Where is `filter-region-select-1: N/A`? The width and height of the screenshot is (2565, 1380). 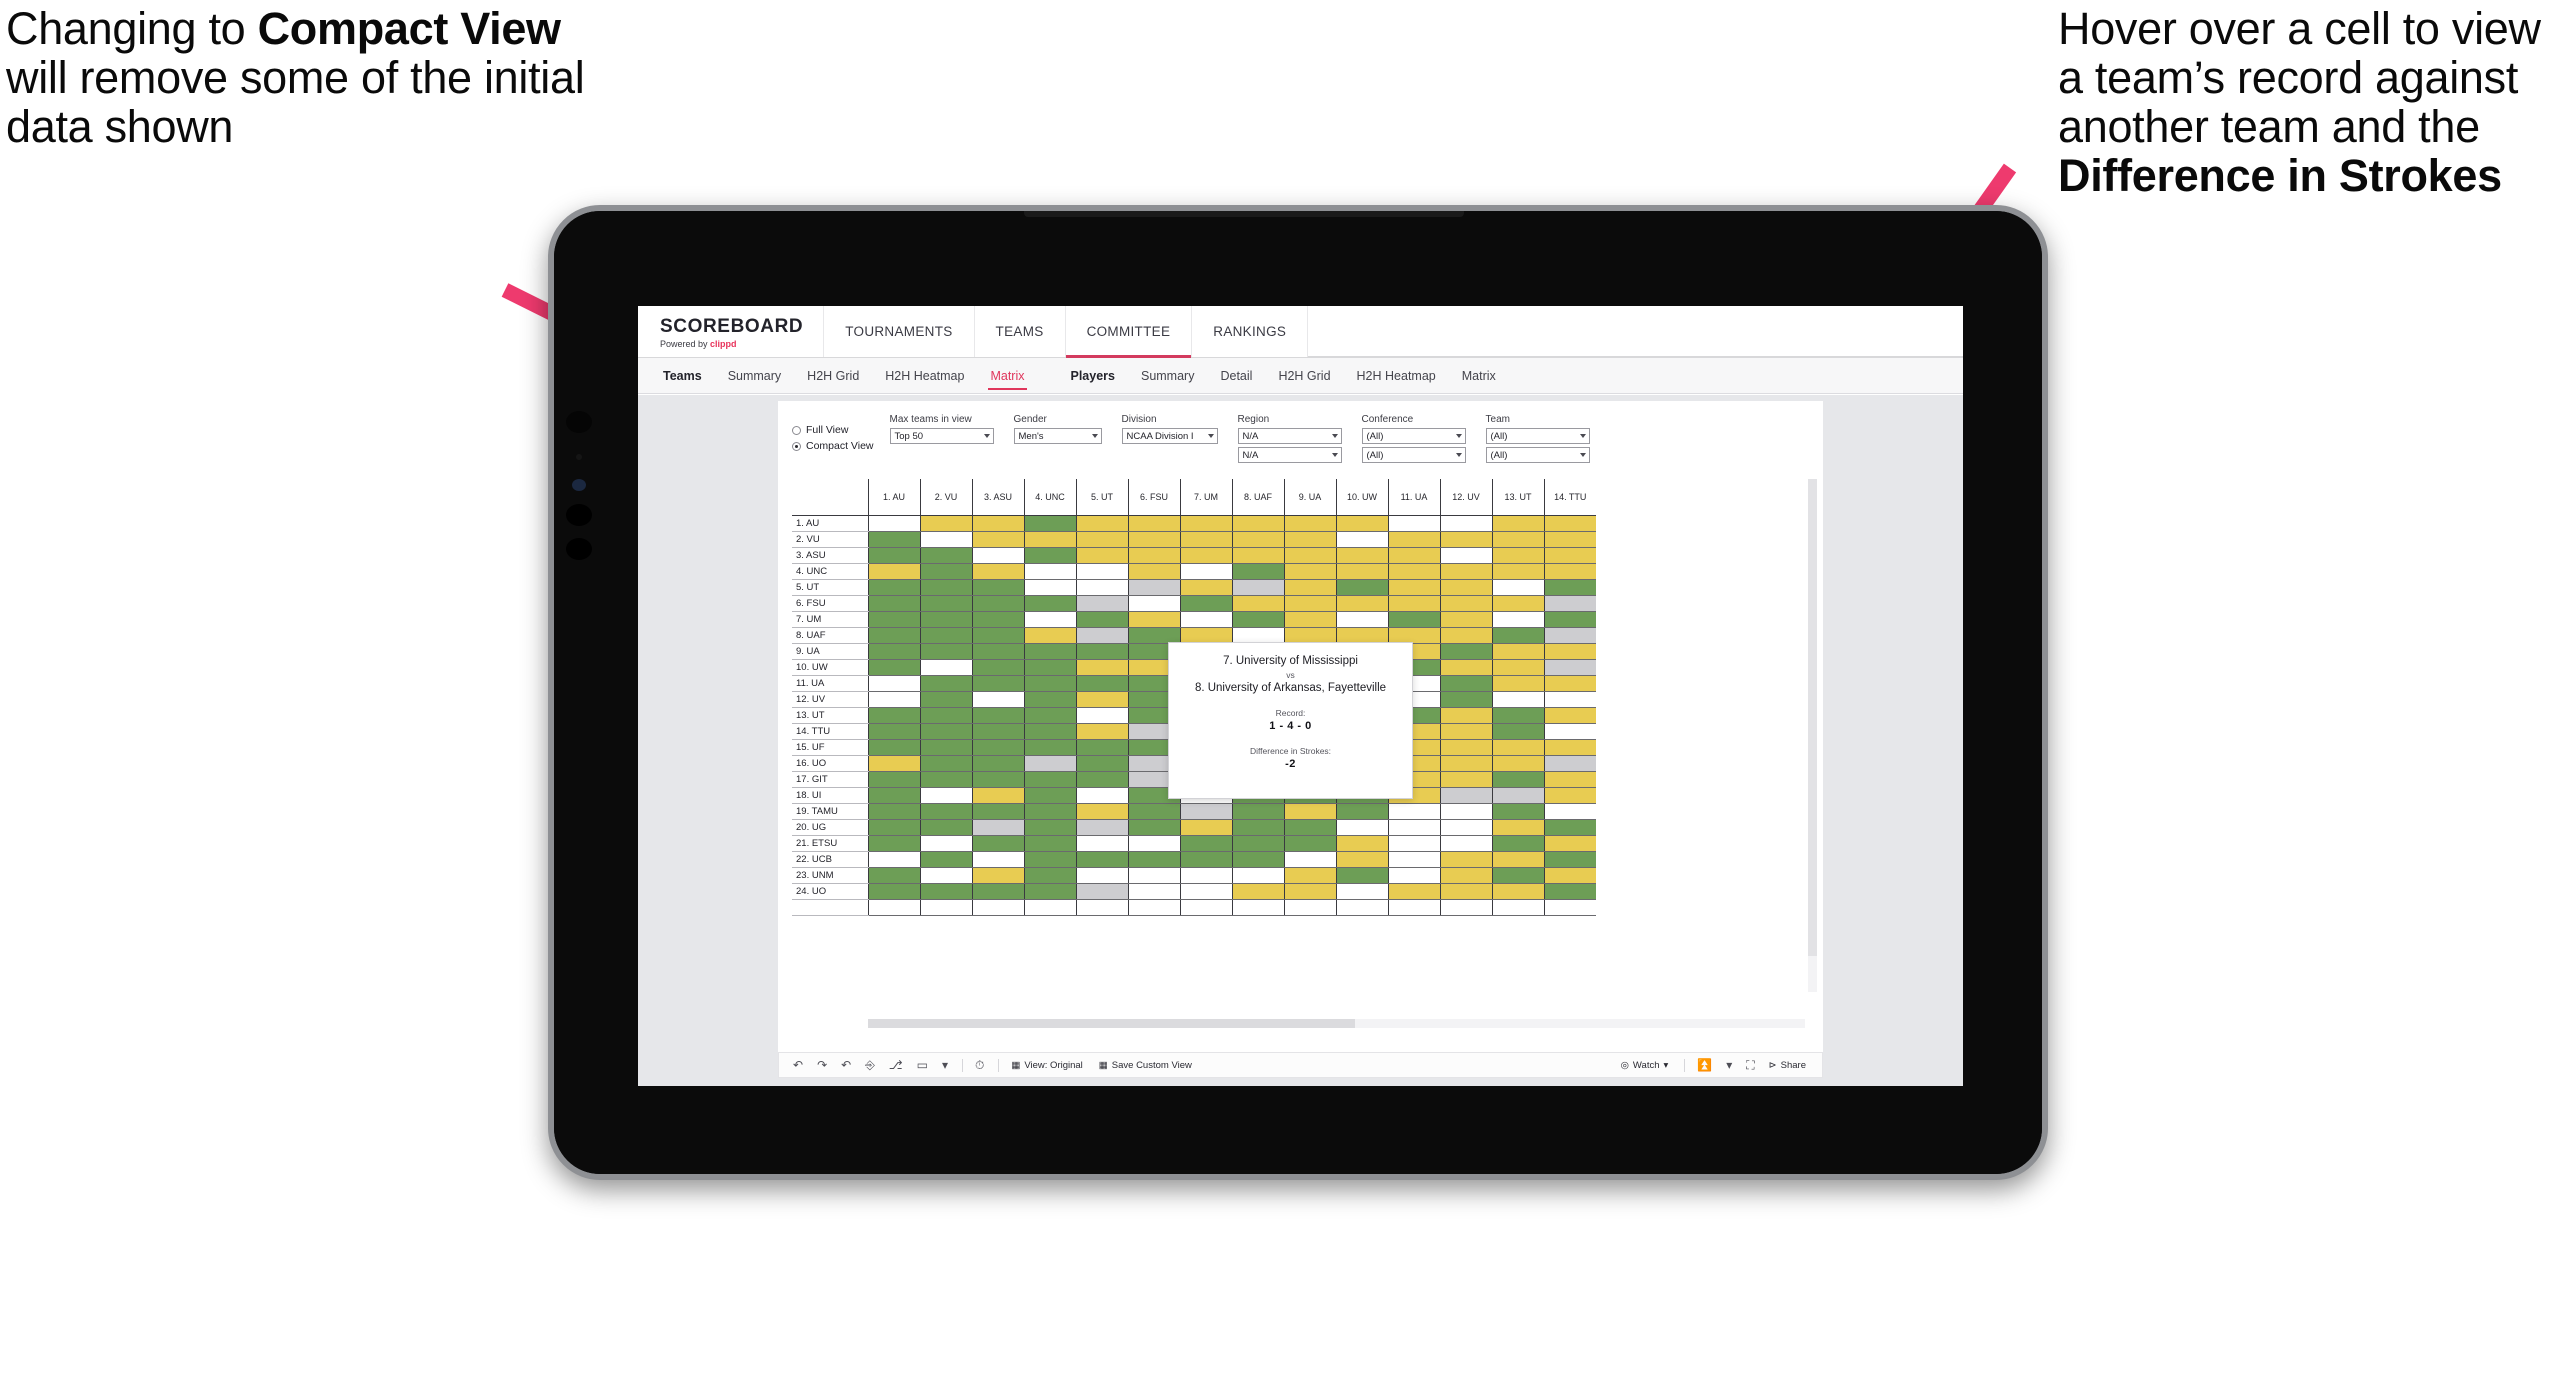
filter-region-select-1: N/A is located at coordinates (1289, 436).